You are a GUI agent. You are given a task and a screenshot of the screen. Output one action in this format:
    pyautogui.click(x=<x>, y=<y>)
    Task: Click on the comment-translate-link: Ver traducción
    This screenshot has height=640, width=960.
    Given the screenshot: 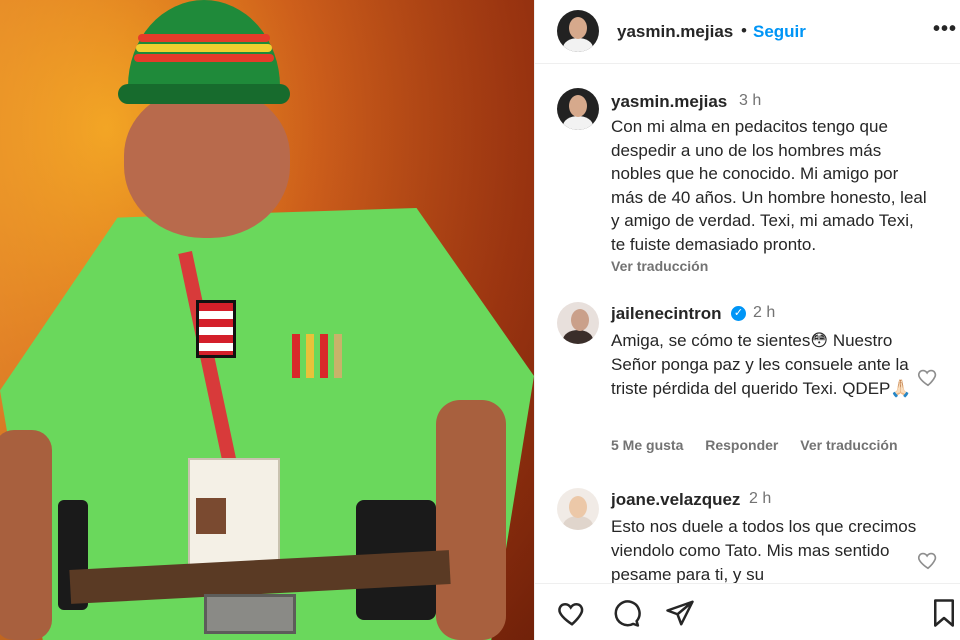 What is the action you would take?
    pyautogui.click(x=848, y=445)
    